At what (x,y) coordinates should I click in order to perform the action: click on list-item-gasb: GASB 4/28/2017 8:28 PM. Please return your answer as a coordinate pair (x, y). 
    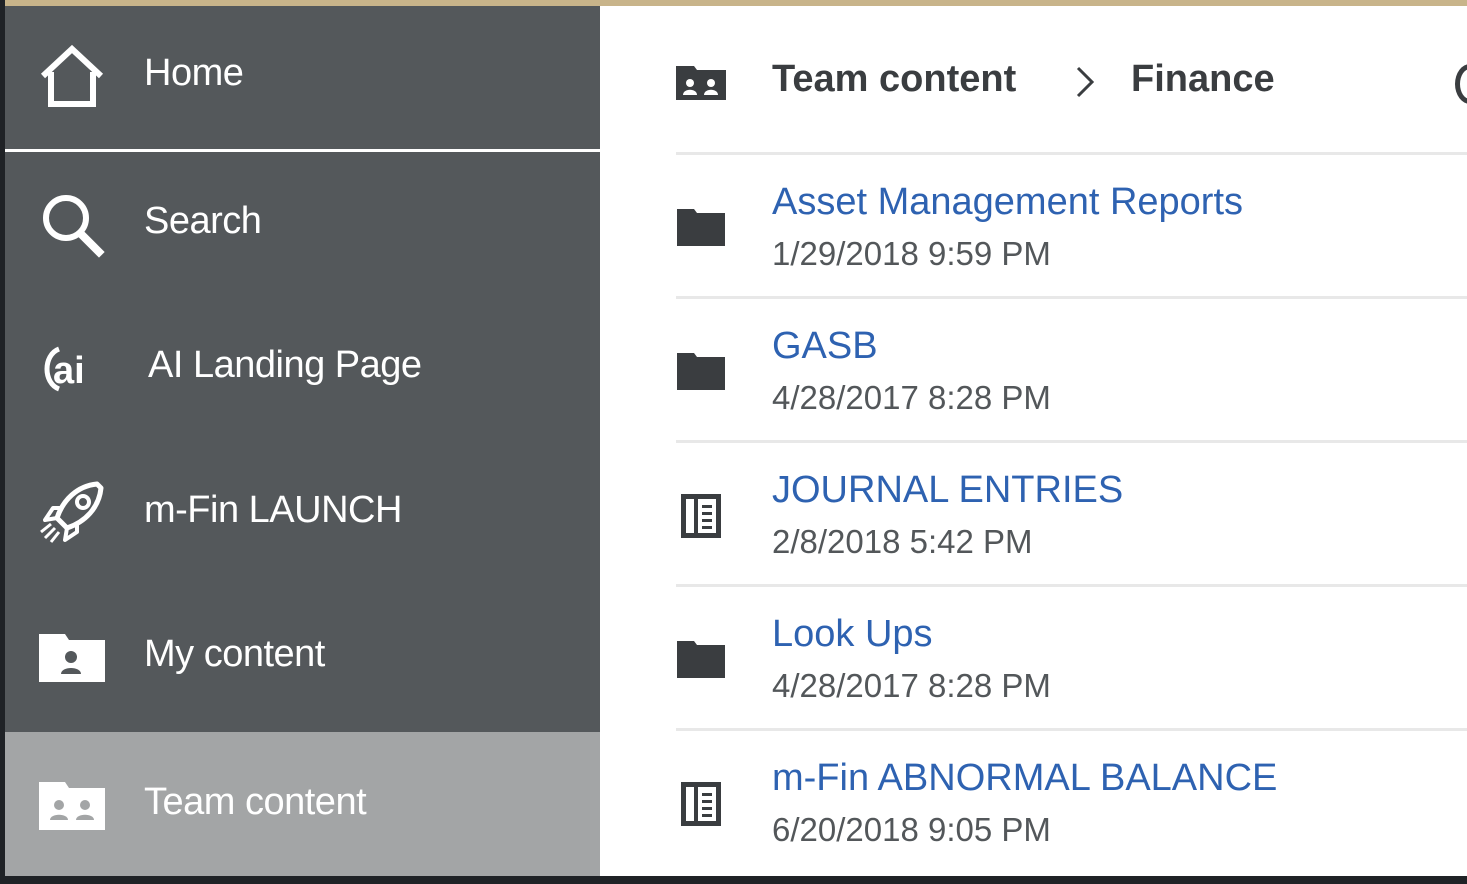
    Looking at the image, I should click on (1071, 370).